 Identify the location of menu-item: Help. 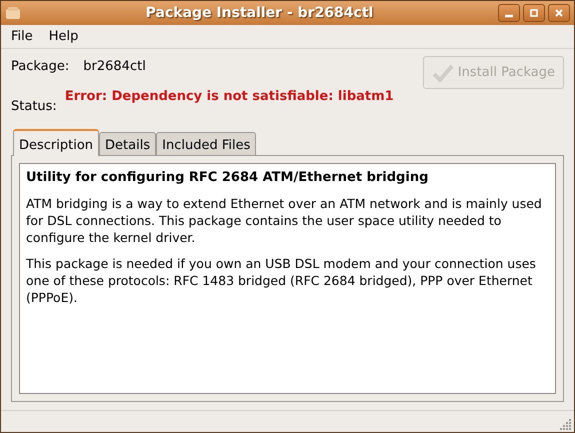
(63, 36).